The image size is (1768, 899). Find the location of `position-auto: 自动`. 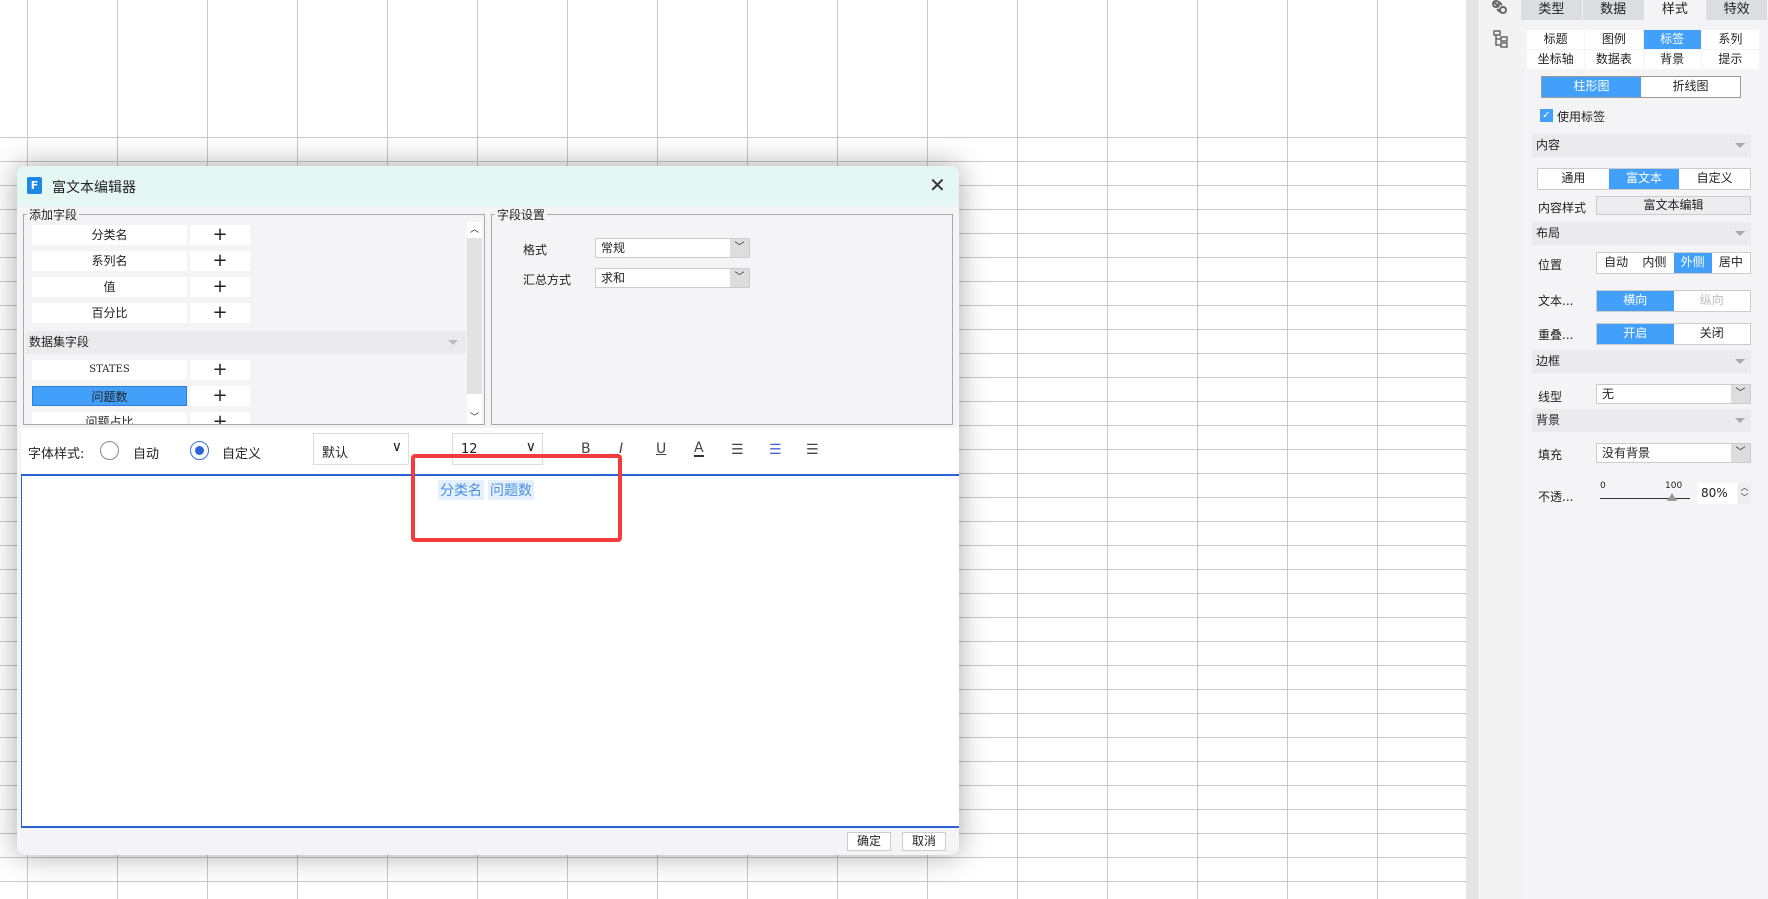

position-auto: 自动 is located at coordinates (1616, 263).